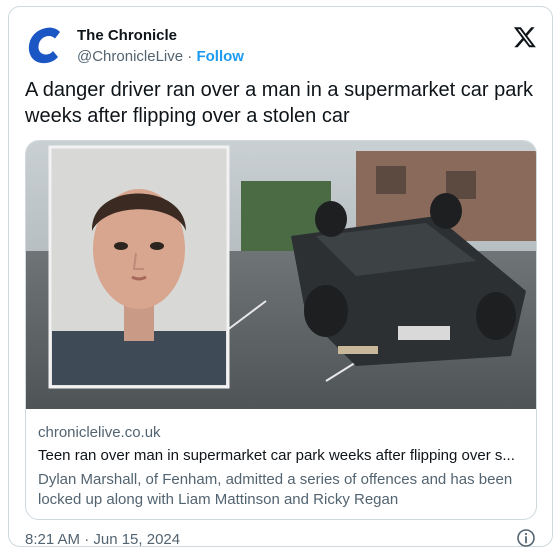  What do you see at coordinates (127, 35) in the screenshot?
I see `author-name: The Chronicle` at bounding box center [127, 35].